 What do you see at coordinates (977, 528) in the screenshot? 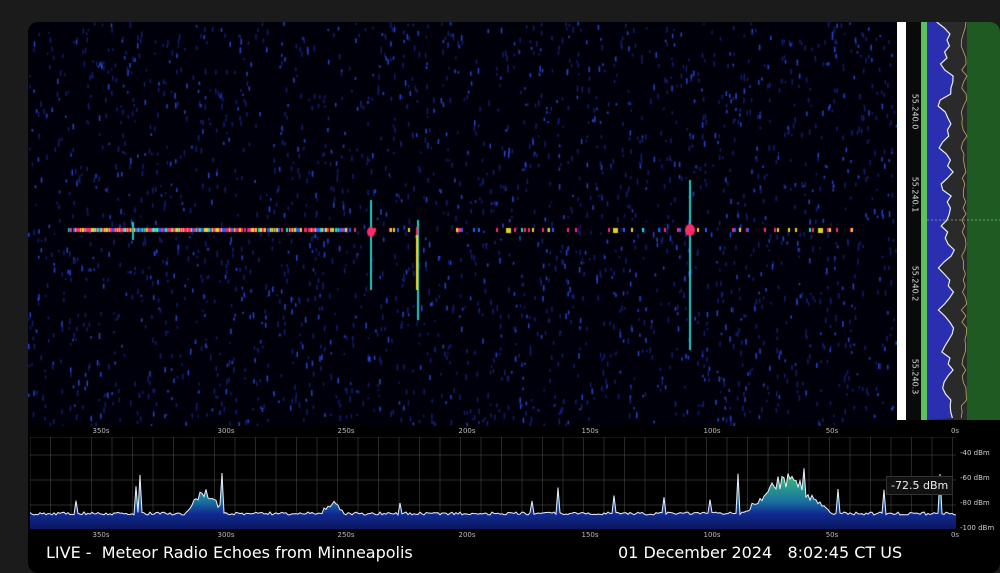
I see `db-tick: -100 dBm` at bounding box center [977, 528].